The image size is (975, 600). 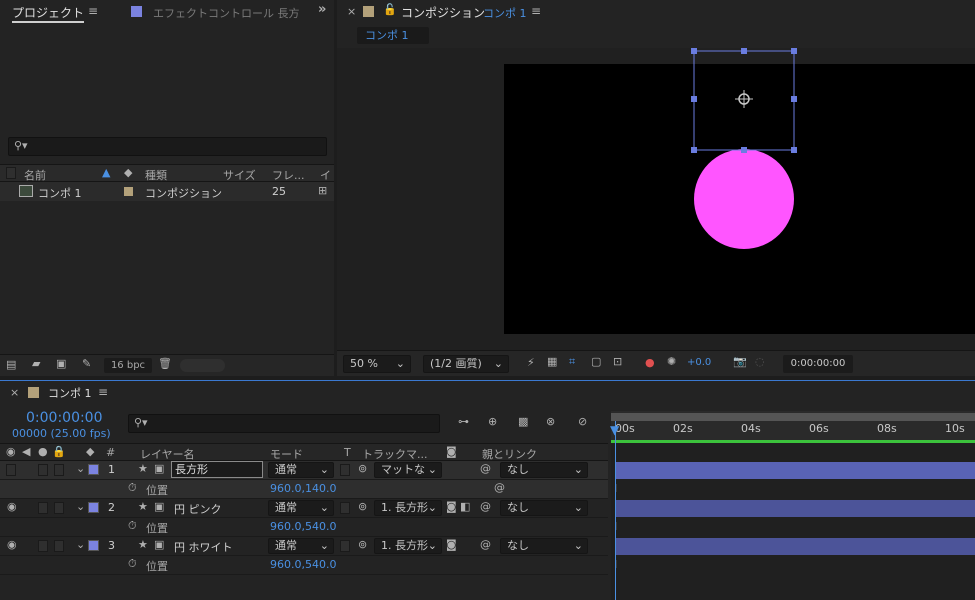 What do you see at coordinates (322, 190) in the screenshot?
I see `flowchart-icon: ⊞` at bounding box center [322, 190].